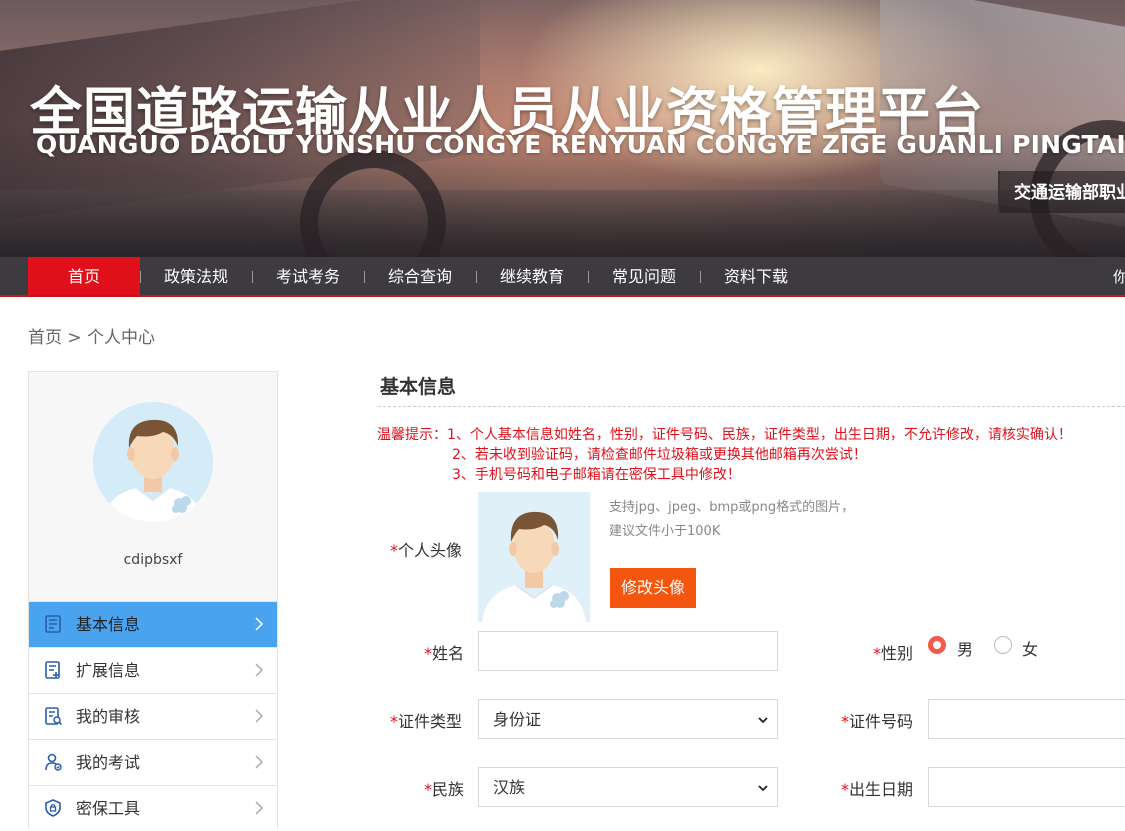 The image size is (1125, 831). What do you see at coordinates (1061, 192) in the screenshot?
I see `ministry-label: 交通运输部职业` at bounding box center [1061, 192].